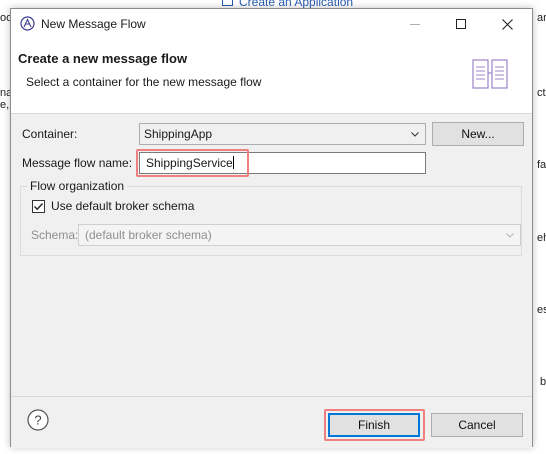 This screenshot has height=454, width=546. I want to click on link-icon, so click(227, 3).